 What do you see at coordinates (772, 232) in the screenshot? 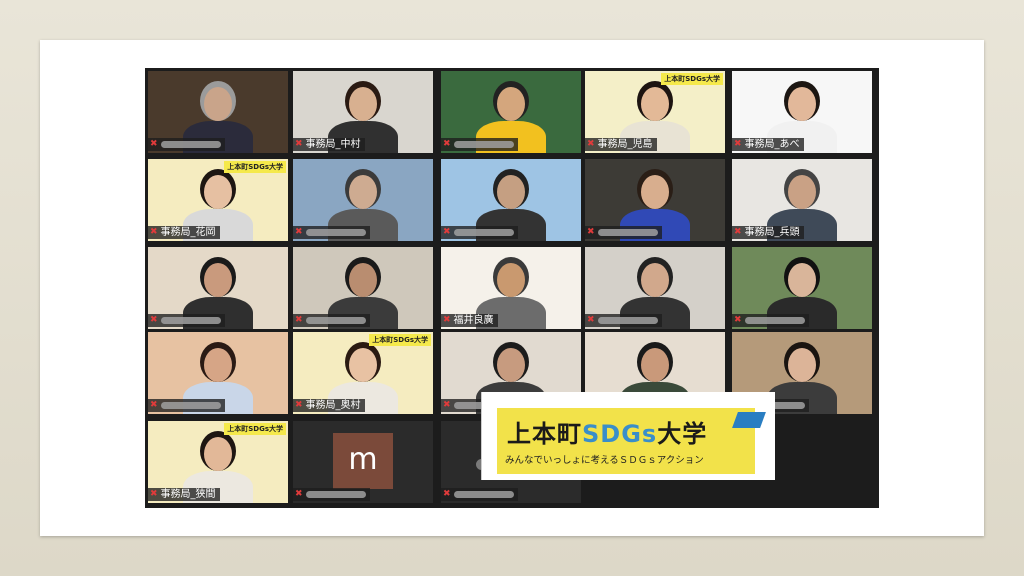
I see `participant-name: 事務局_兵頭` at bounding box center [772, 232].